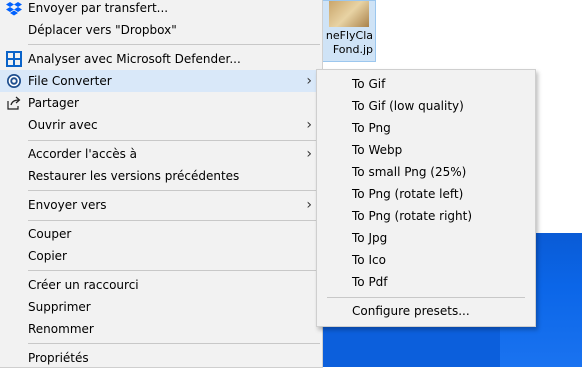  Describe the element at coordinates (63, 125) in the screenshot. I see `menu-item-label: Ouvrir avec` at that location.